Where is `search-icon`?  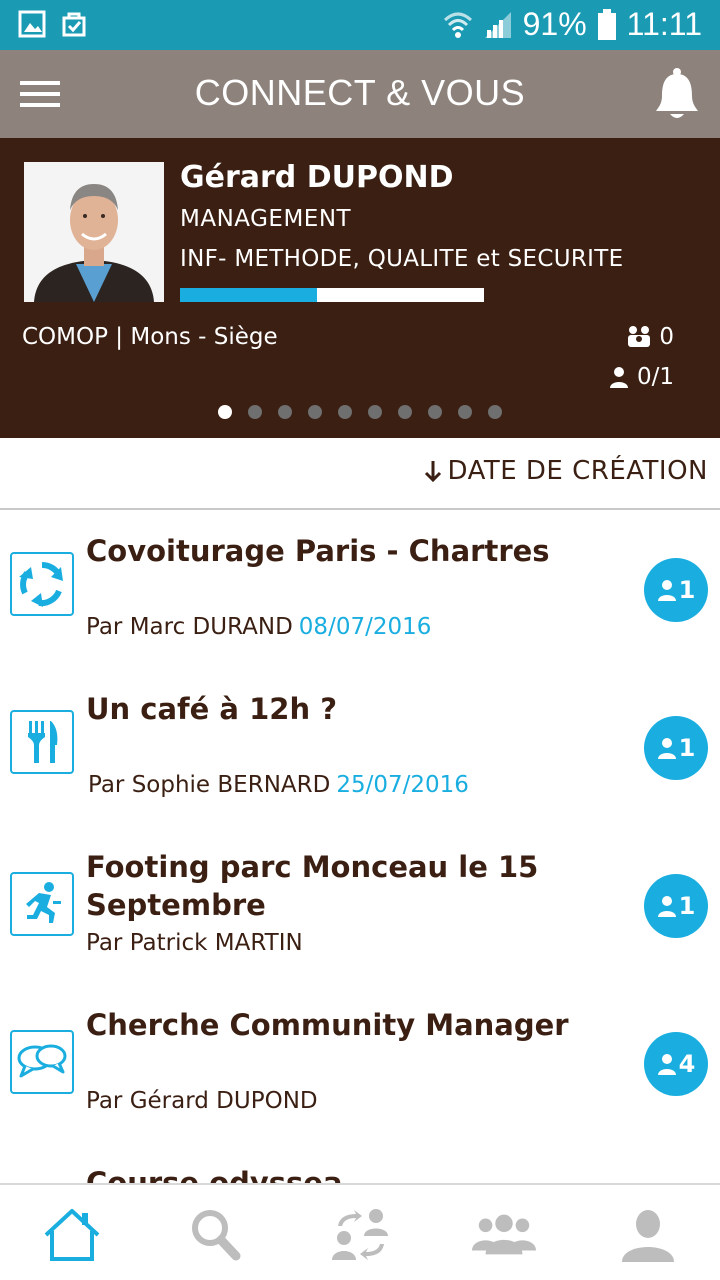
search-icon is located at coordinates (216, 1235).